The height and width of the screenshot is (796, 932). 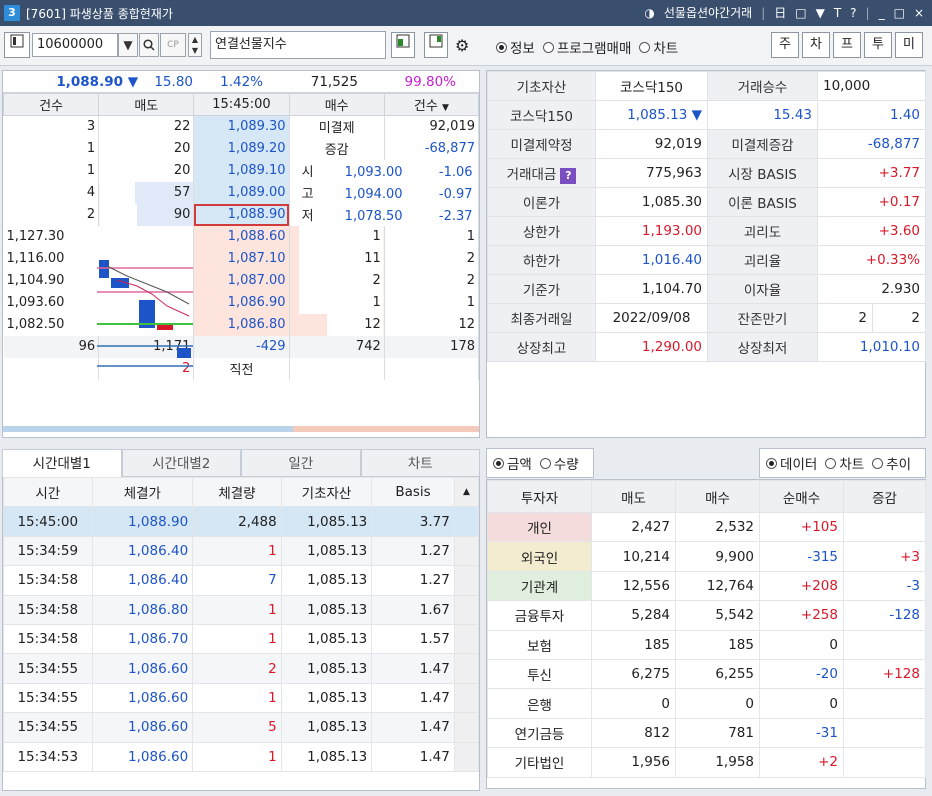 I want to click on tab-stock: 주, so click(x=785, y=45).